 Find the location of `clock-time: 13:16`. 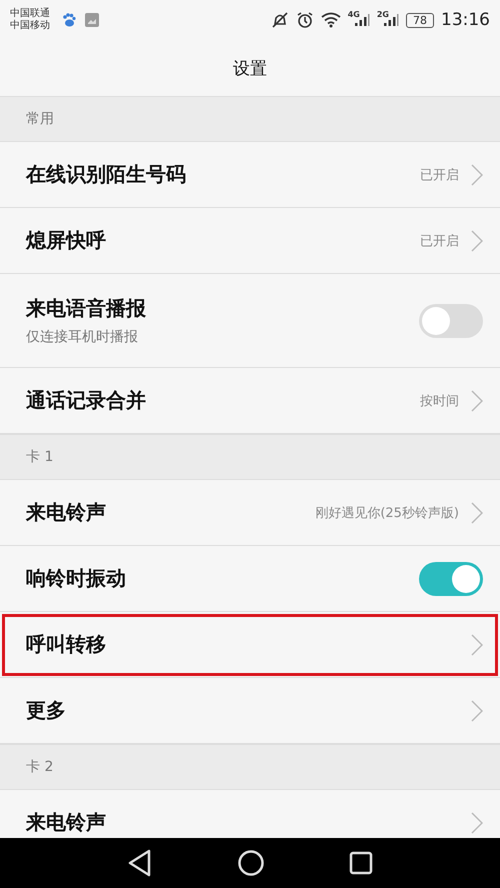

clock-time: 13:16 is located at coordinates (465, 20).